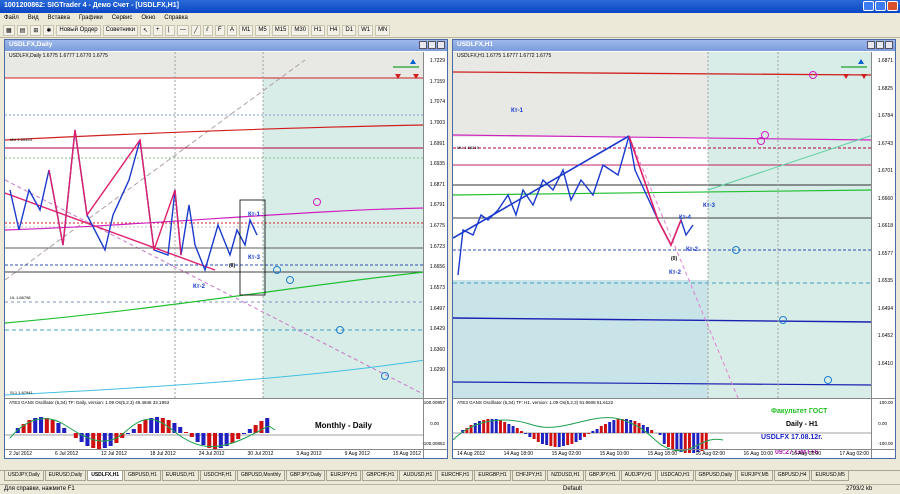  I want to click on h1-date-tick: 16 Aug 02:00, so click(710, 454).